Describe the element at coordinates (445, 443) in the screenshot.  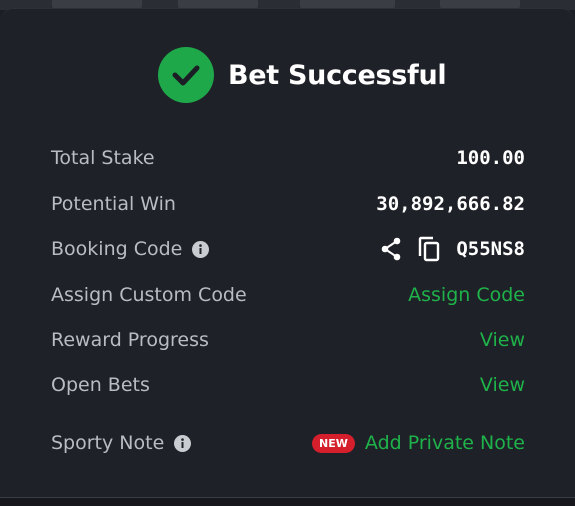
I see `add-private-note-link: Add Private Note` at that location.